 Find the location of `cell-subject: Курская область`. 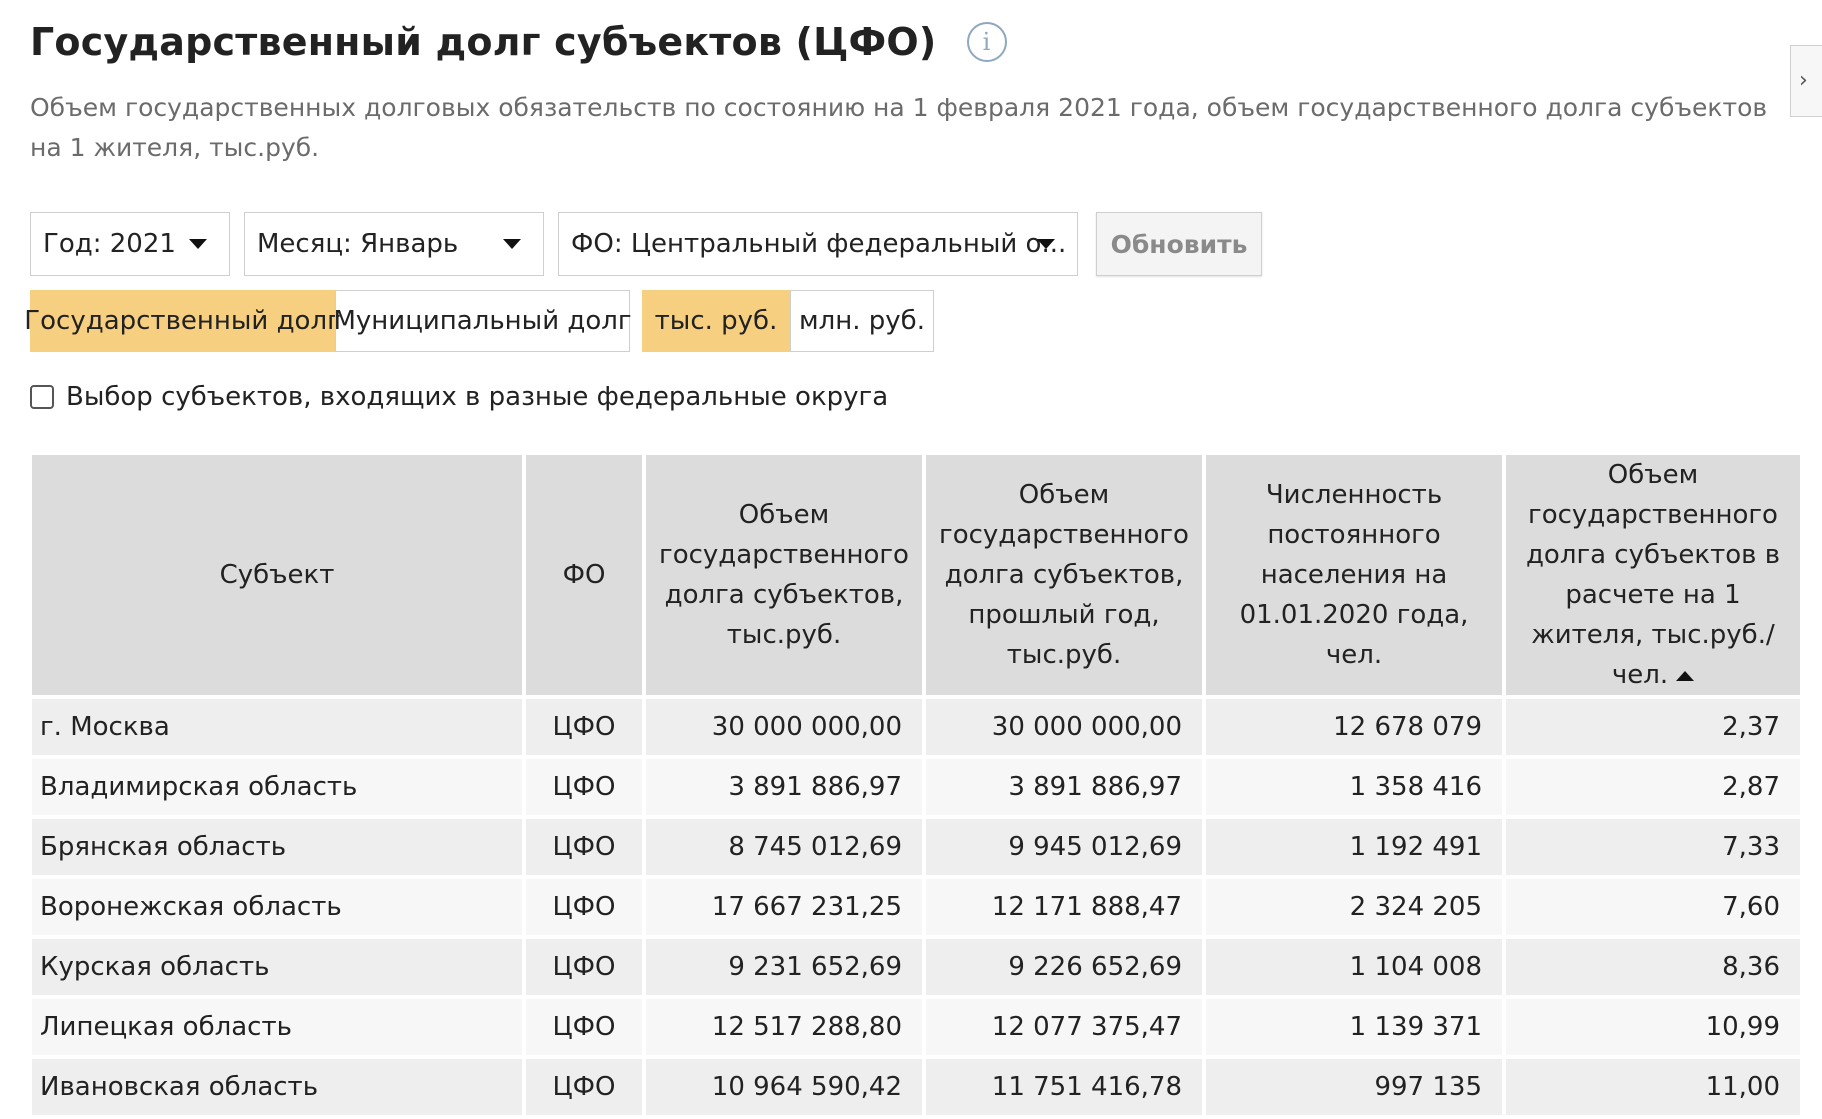

cell-subject: Курская область is located at coordinates (277, 967).